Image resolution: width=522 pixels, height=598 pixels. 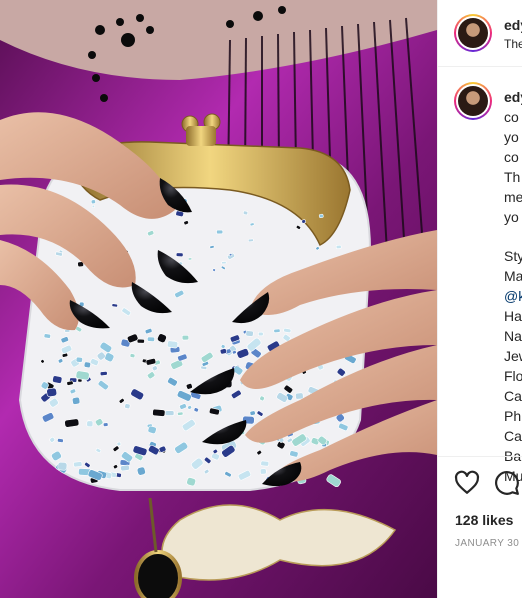 What do you see at coordinates (473, 33) in the screenshot?
I see `header-avatar` at bounding box center [473, 33].